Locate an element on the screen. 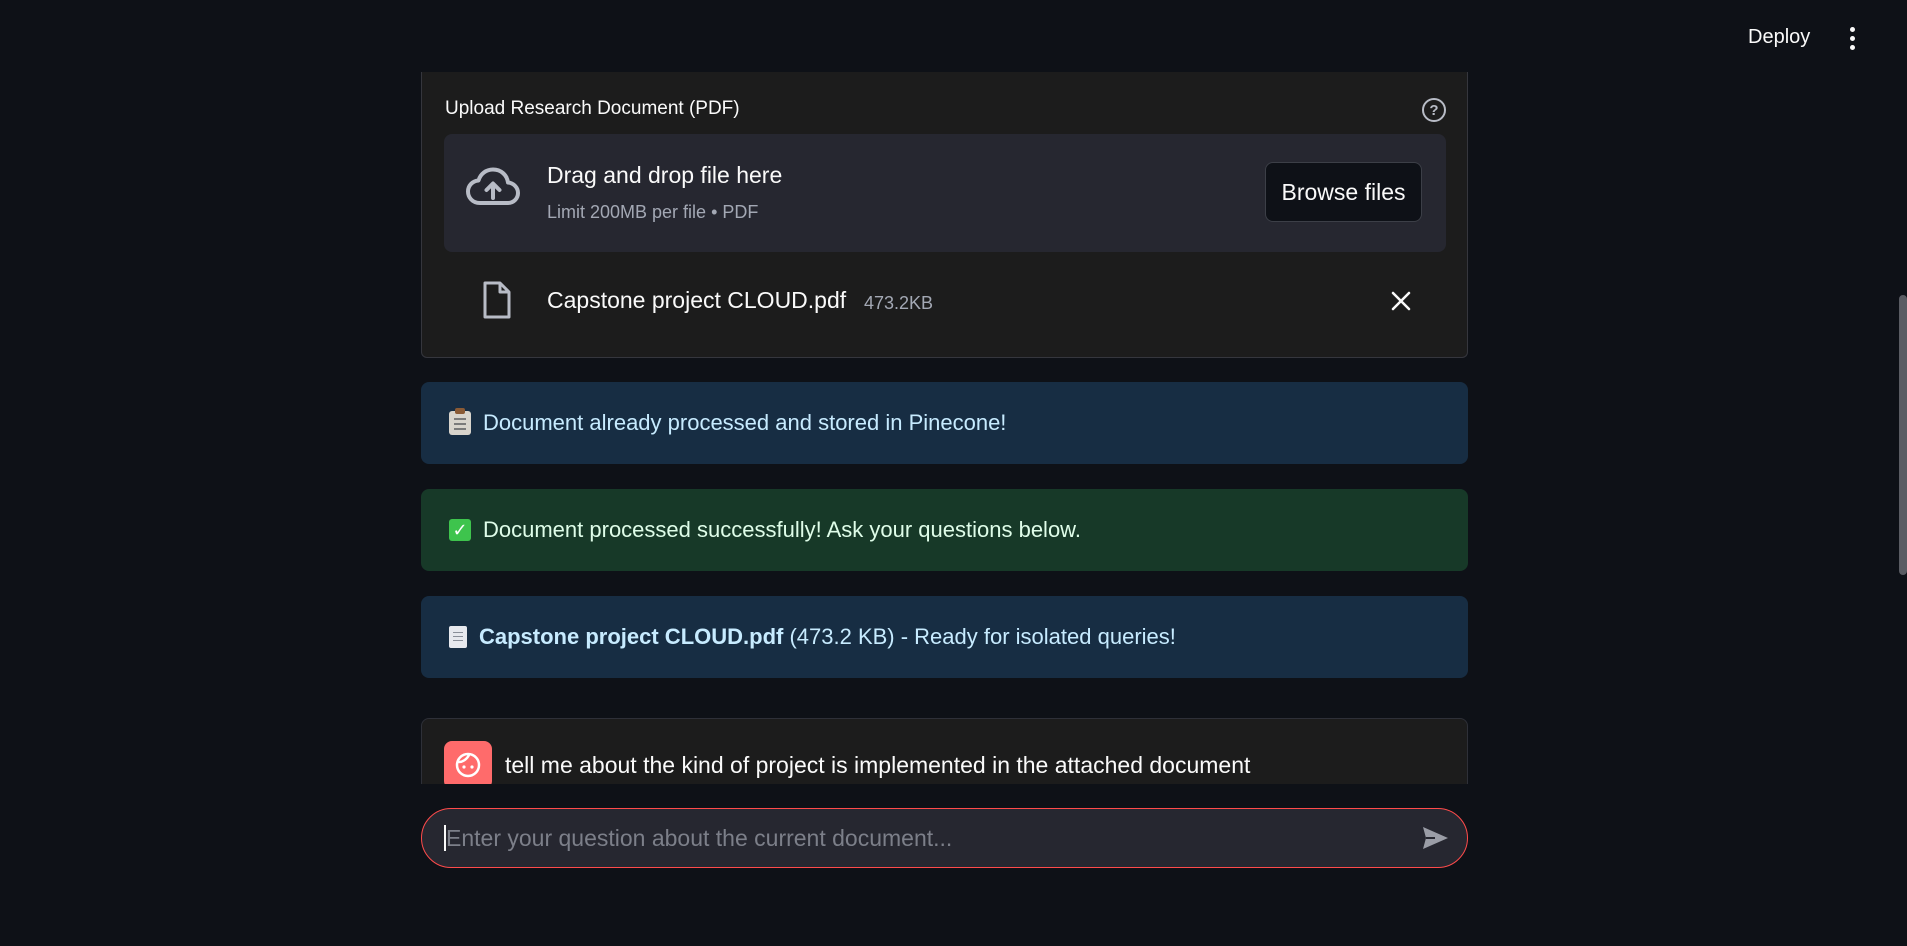  help-circle-icon: ? is located at coordinates (1434, 110).